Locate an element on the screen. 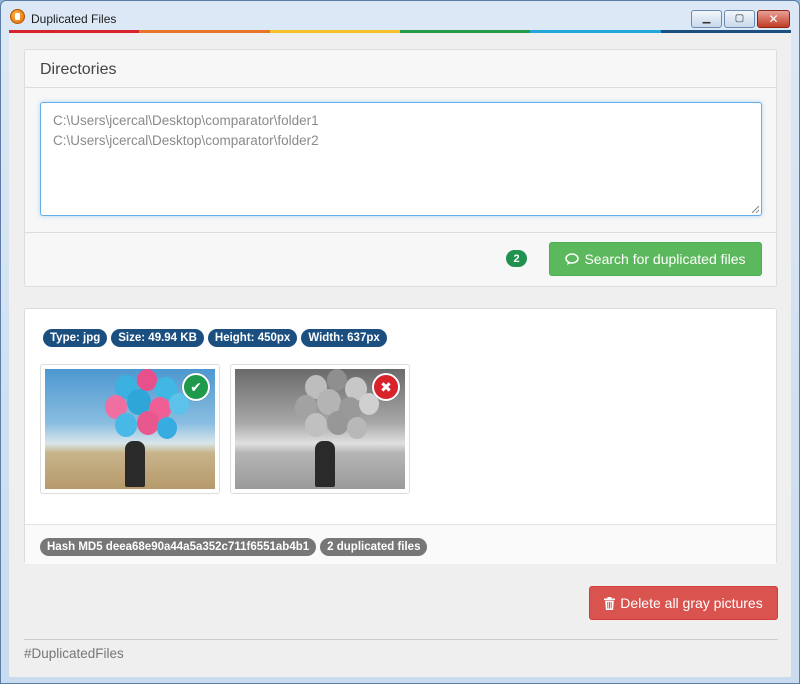 The image size is (800, 684). window-controls: ▁ ▢ ✕ is located at coordinates (740, 19).